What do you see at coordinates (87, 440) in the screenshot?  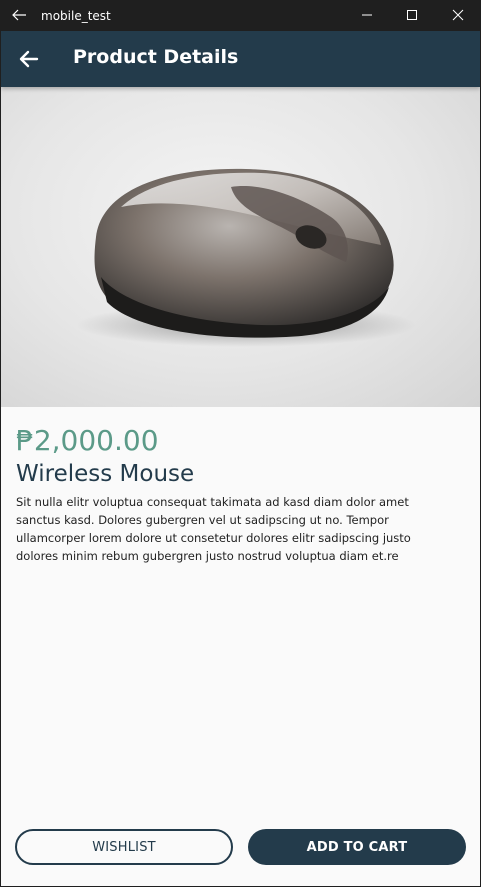 I see `product-price: ₱2,000.00` at bounding box center [87, 440].